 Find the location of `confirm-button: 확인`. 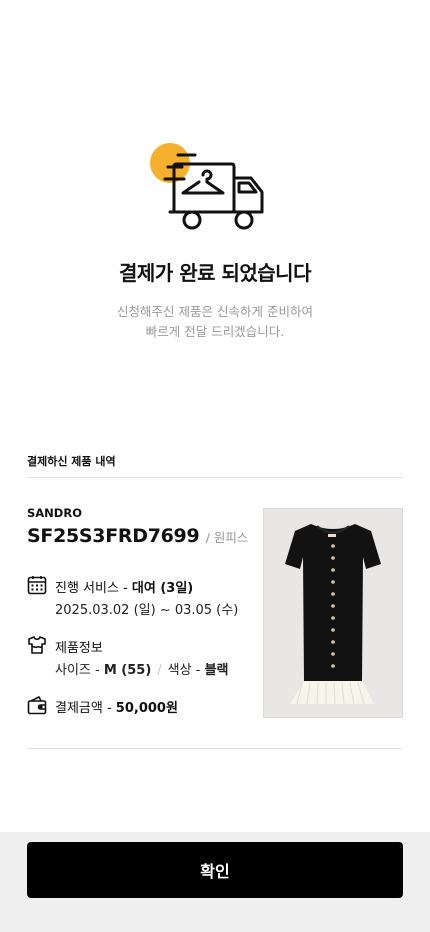

confirm-button: 확인 is located at coordinates (215, 870).